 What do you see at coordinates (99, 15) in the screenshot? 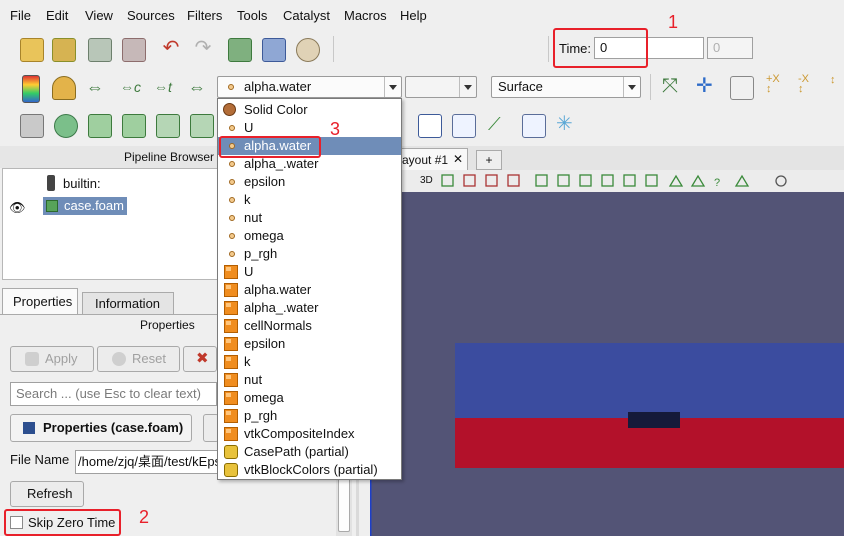
I see `menu-view: View` at bounding box center [99, 15].